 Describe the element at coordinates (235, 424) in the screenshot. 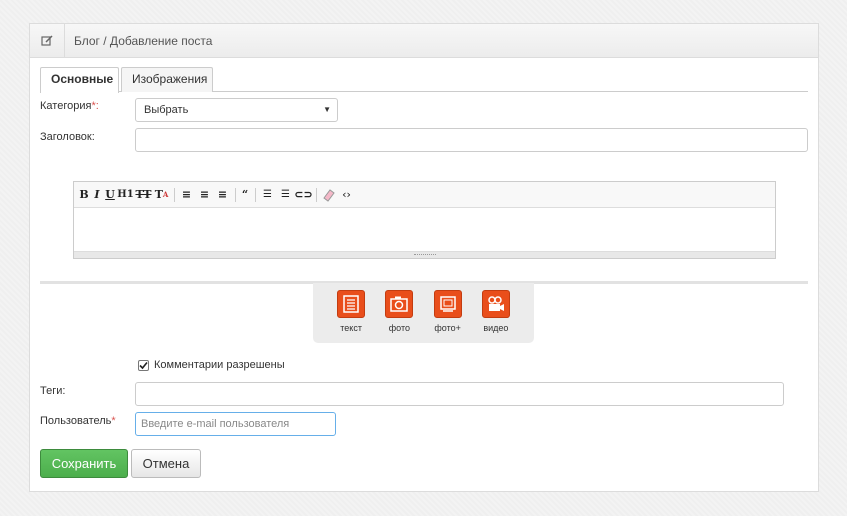

I see `user-email-input` at that location.